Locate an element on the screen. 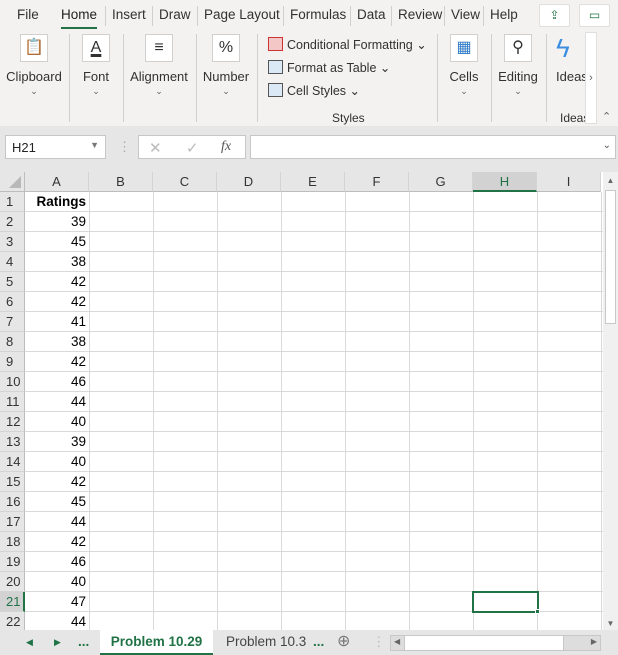 The width and height of the screenshot is (618, 655). cell-a15: 42 is located at coordinates (57, 482).